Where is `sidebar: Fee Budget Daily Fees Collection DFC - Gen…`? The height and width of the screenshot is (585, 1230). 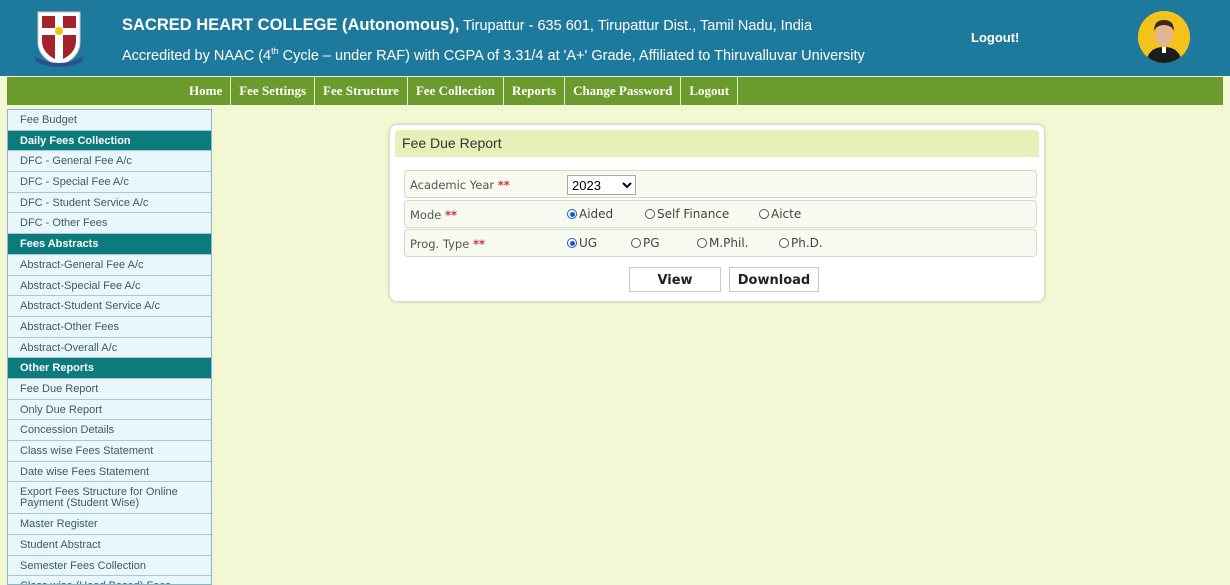
sidebar: Fee Budget Daily Fees Collection DFC - Gen… is located at coordinates (109, 347).